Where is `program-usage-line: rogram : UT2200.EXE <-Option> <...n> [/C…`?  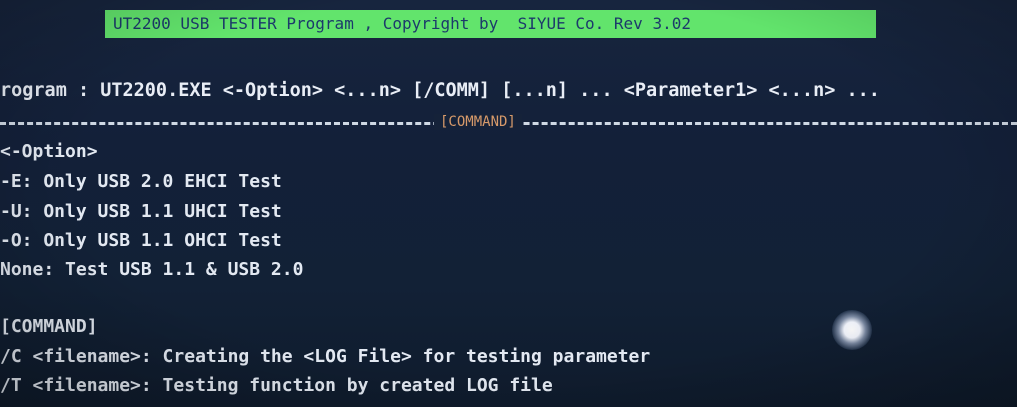 program-usage-line: rogram : UT2200.EXE <-Option> <...n> [/C… is located at coordinates (440, 90).